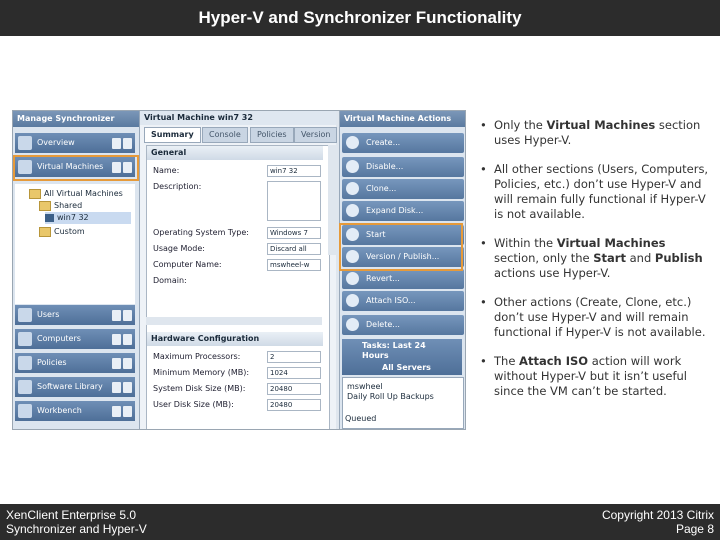 This screenshot has width=720, height=540. I want to click on max-processors-field: 2, so click(294, 357).